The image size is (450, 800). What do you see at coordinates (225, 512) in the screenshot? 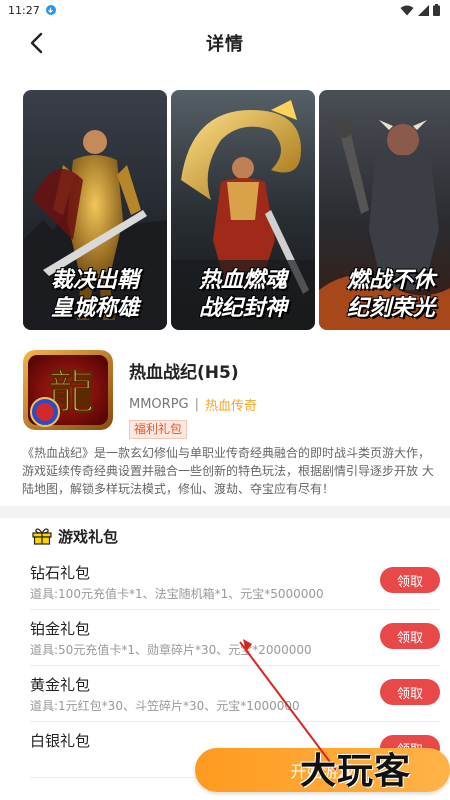
I see `section-divider` at bounding box center [225, 512].